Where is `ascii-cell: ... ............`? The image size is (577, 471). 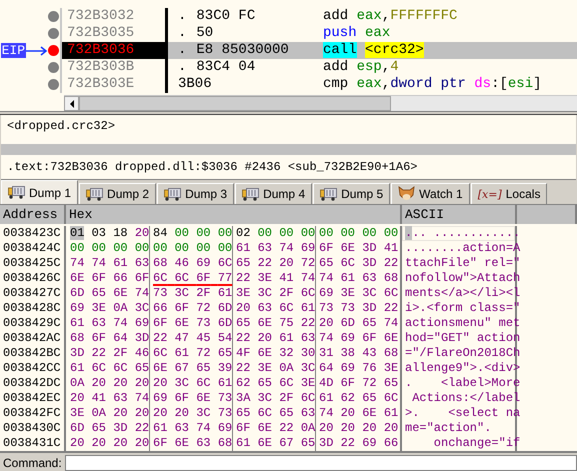 ascii-cell: ... ............ is located at coordinates (459, 233).